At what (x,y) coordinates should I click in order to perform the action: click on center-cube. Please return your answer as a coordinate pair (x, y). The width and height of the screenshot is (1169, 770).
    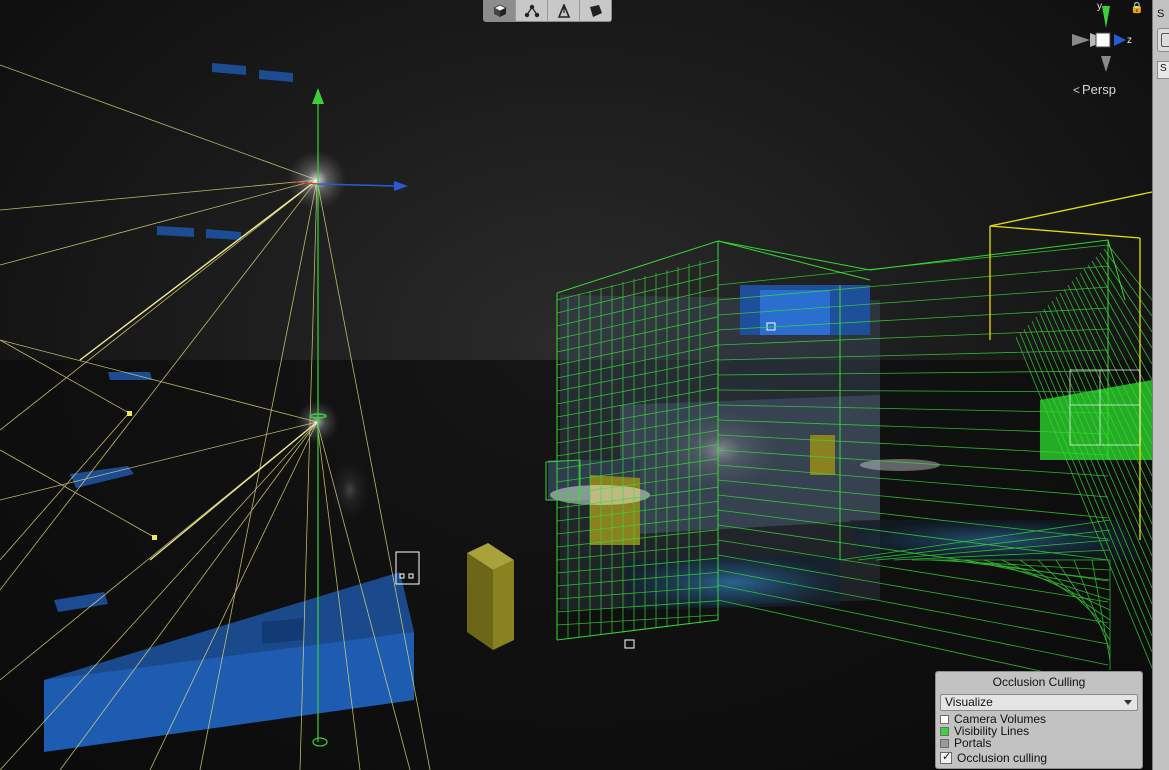
    Looking at the image, I should click on (1103, 40).